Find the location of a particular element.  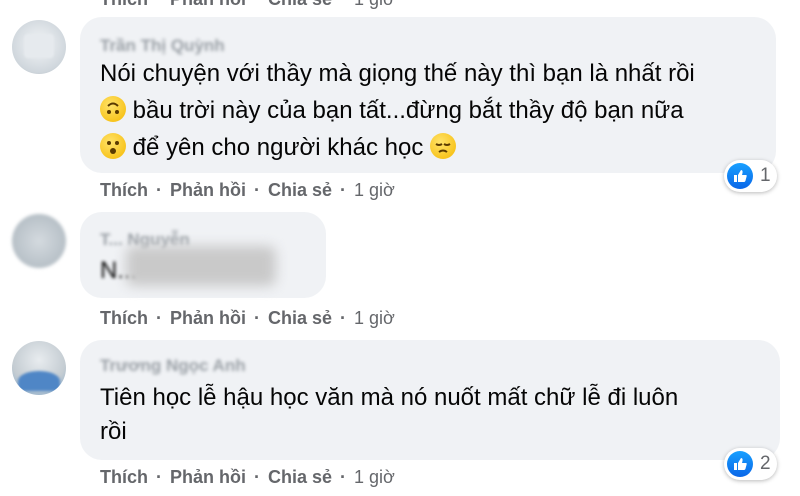

comment-author: Trần Thị Quỳnh is located at coordinates (162, 46).